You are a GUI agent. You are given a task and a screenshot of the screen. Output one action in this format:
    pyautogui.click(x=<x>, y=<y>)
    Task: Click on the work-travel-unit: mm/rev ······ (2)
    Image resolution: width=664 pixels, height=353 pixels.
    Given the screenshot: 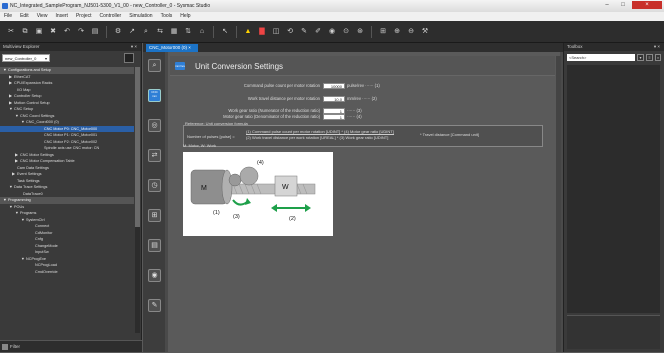 What is the action you would take?
    pyautogui.click(x=362, y=98)
    